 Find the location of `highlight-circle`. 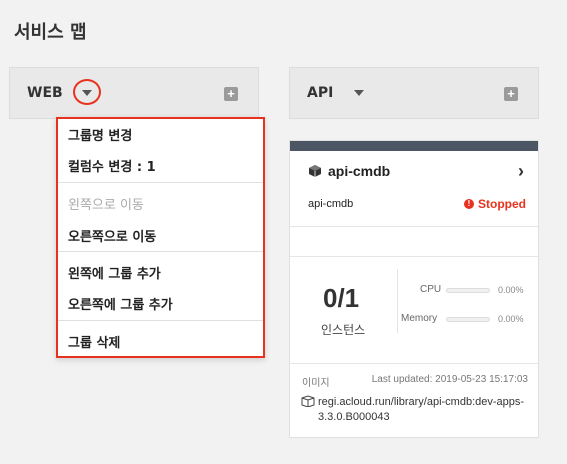

highlight-circle is located at coordinates (86, 92).